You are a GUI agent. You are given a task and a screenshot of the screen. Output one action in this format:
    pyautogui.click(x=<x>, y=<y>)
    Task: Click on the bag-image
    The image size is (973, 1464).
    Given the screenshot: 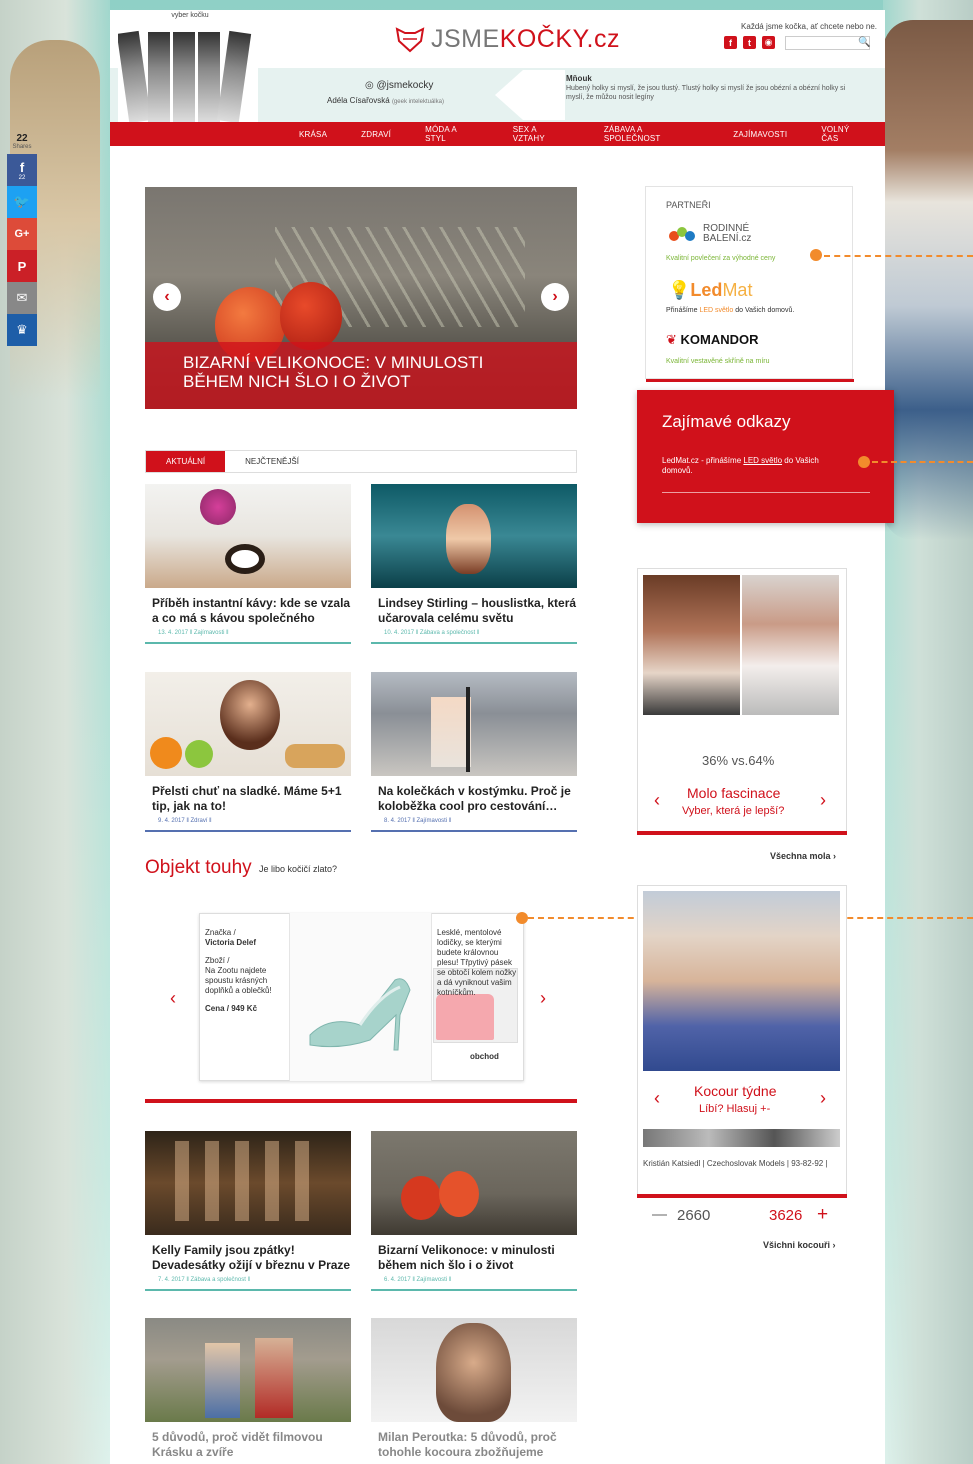 What is the action you would take?
    pyautogui.click(x=465, y=1017)
    